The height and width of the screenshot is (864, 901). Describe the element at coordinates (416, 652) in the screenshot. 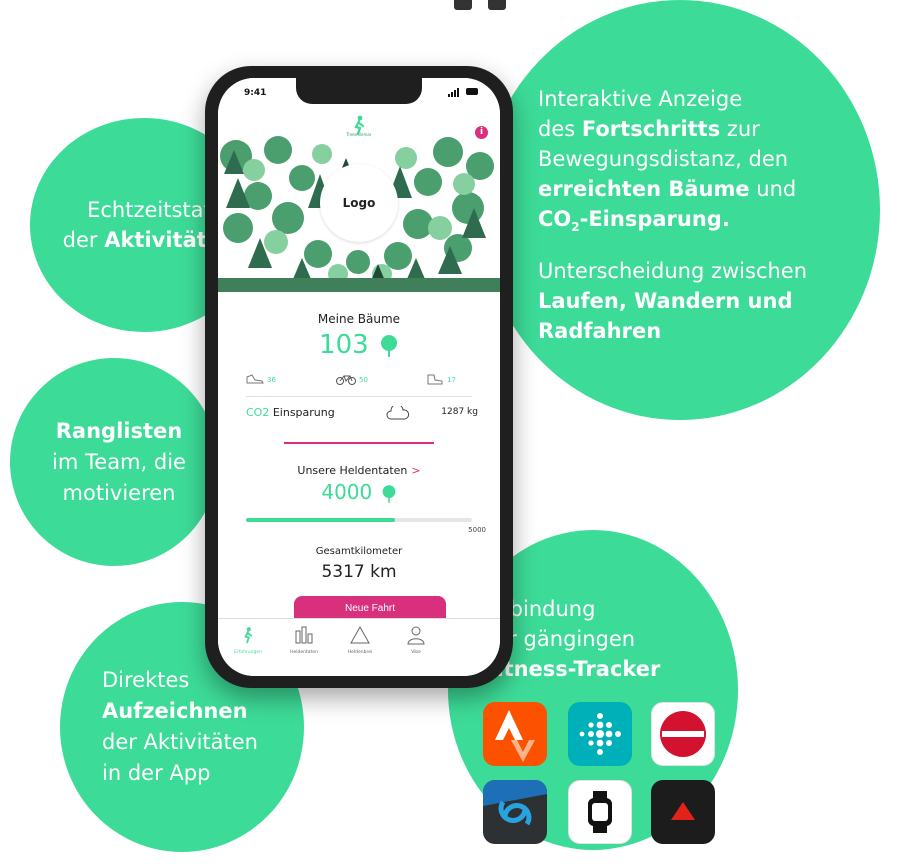

I see `tab-label: Vibe` at that location.